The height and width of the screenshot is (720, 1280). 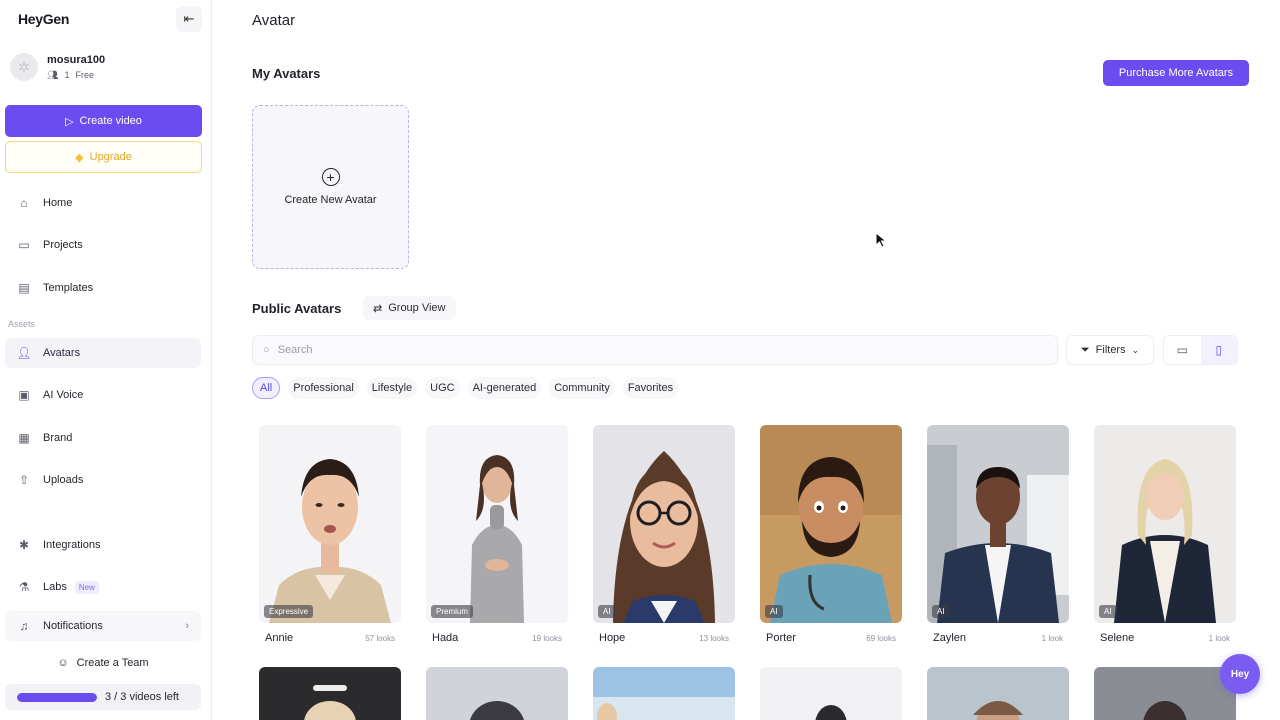 I want to click on sidebar-item-label: Projects, so click(x=63, y=245).